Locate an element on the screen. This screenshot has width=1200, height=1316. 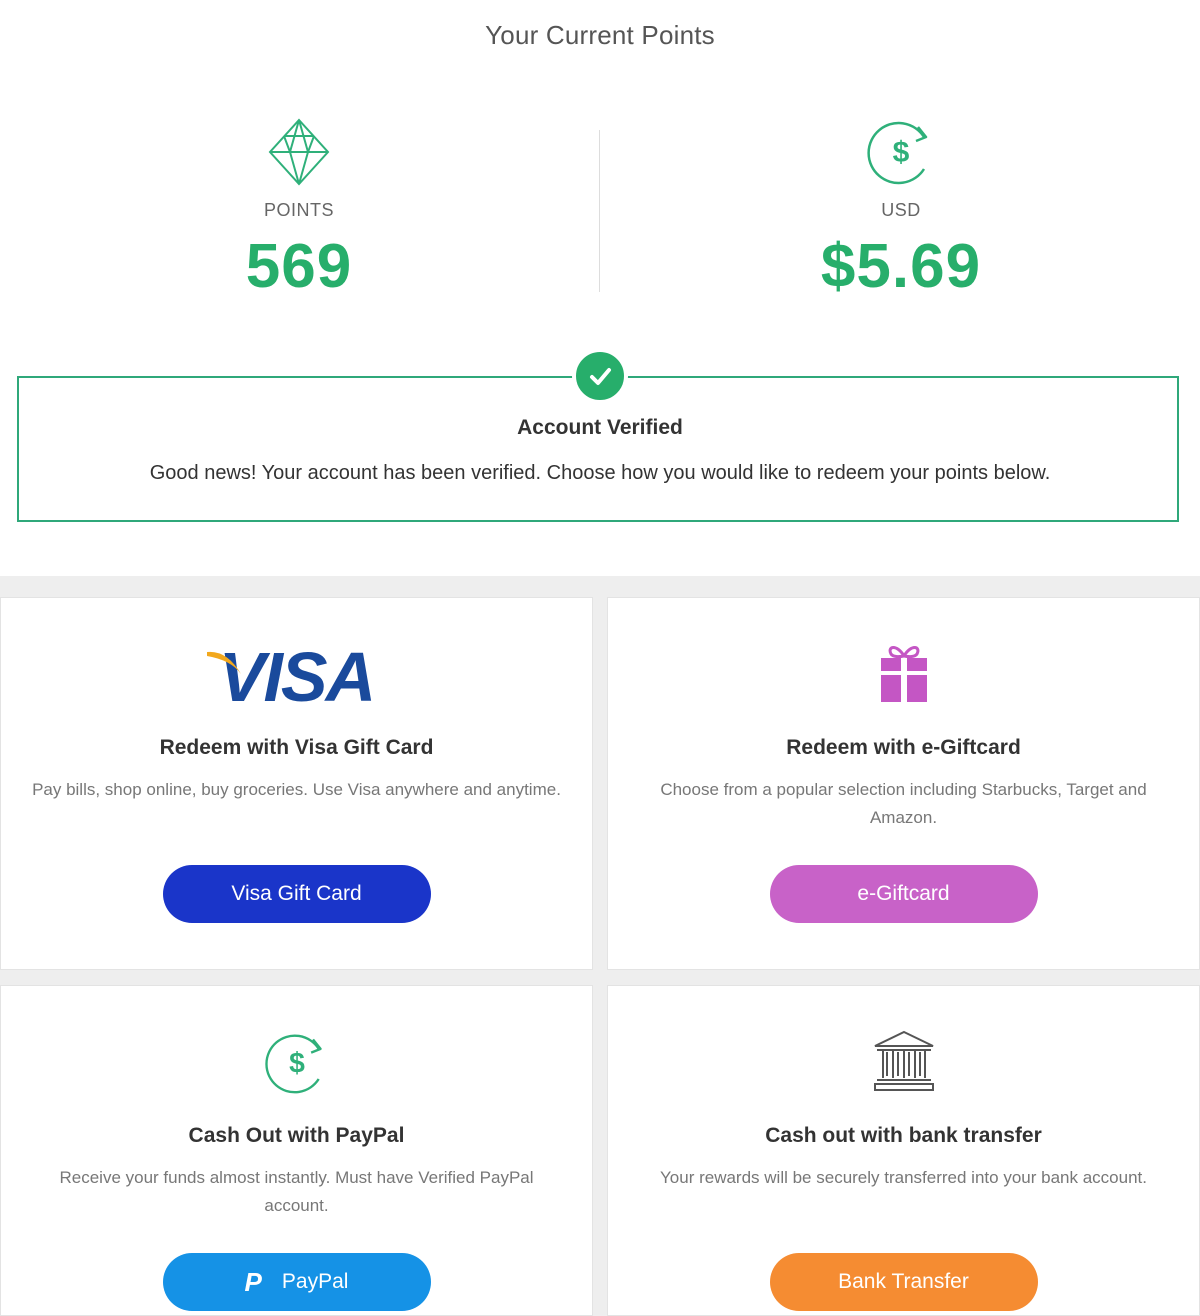
usd-label: USD is located at coordinates (901, 210).